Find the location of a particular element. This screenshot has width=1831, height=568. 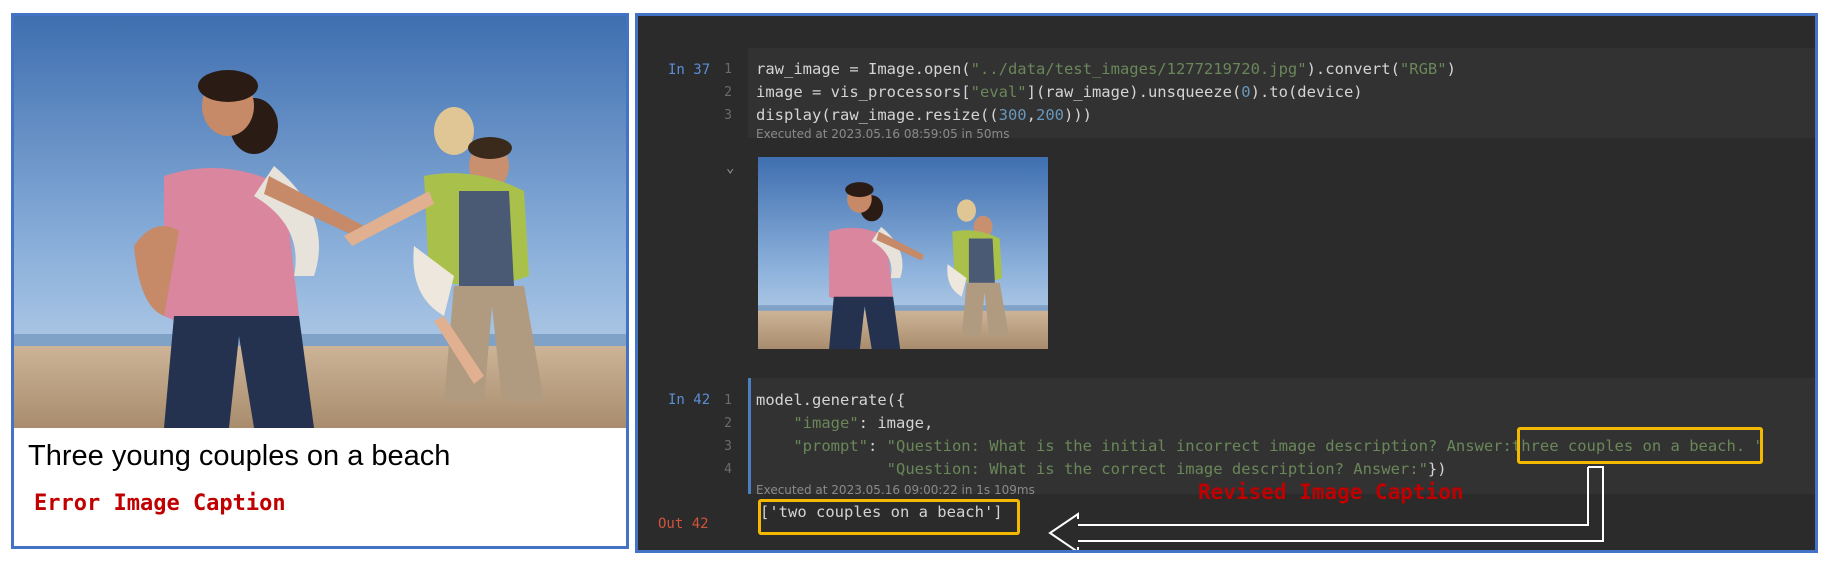

annotation-arrow is located at coordinates (1326, 508).